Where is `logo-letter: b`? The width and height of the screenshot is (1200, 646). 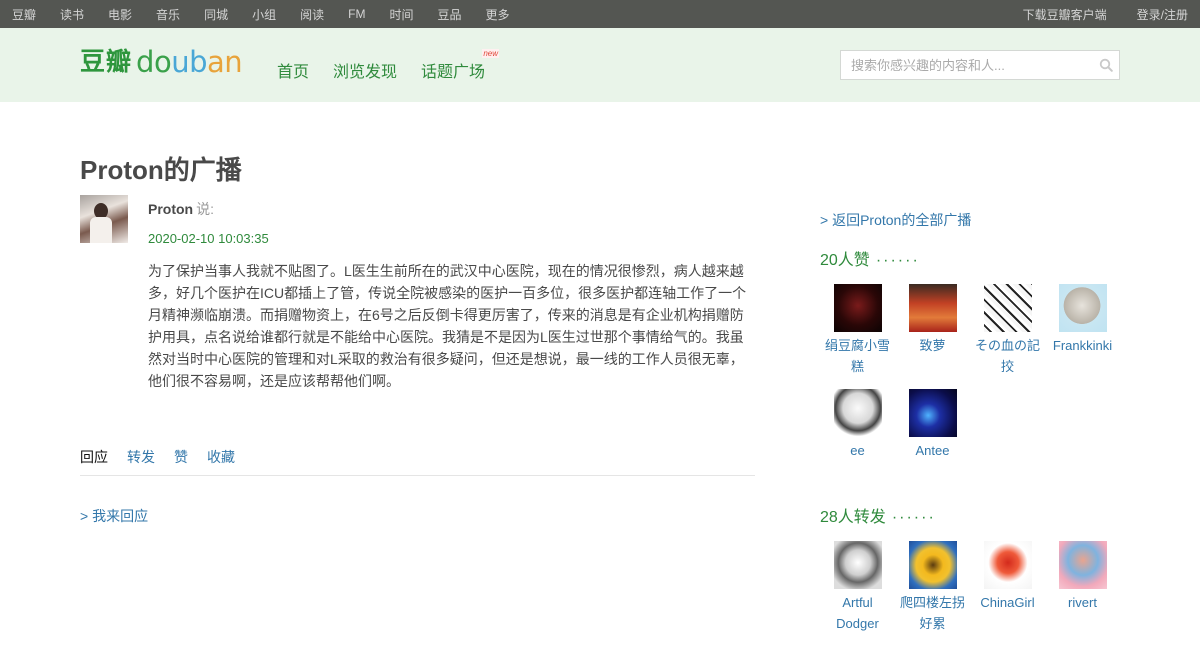
logo-letter: b is located at coordinates (198, 62).